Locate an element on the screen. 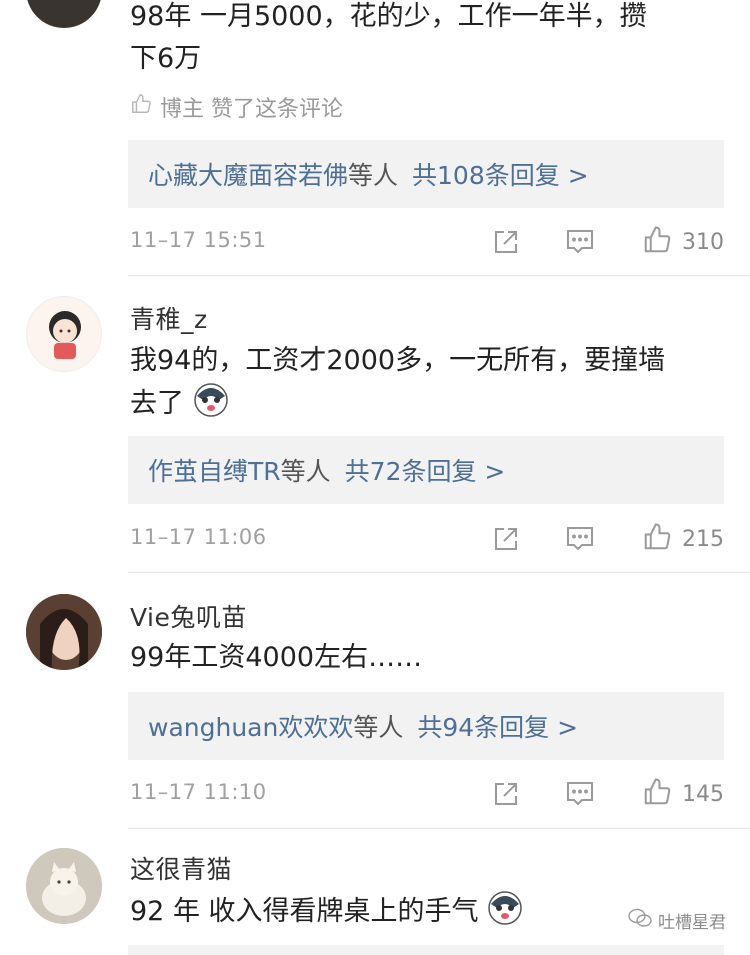  comment-time: 11–17 15:51 is located at coordinates (198, 240).